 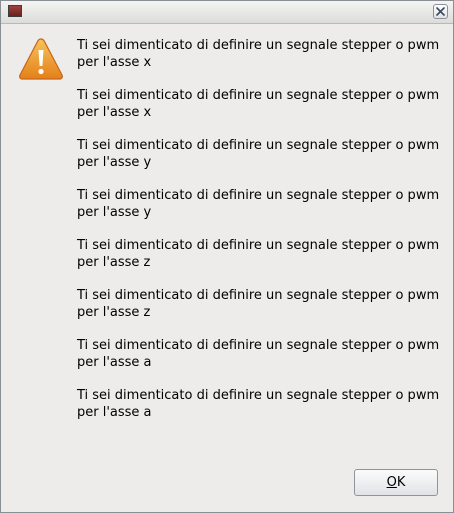 I want to click on title-bar, so click(x=227, y=12).